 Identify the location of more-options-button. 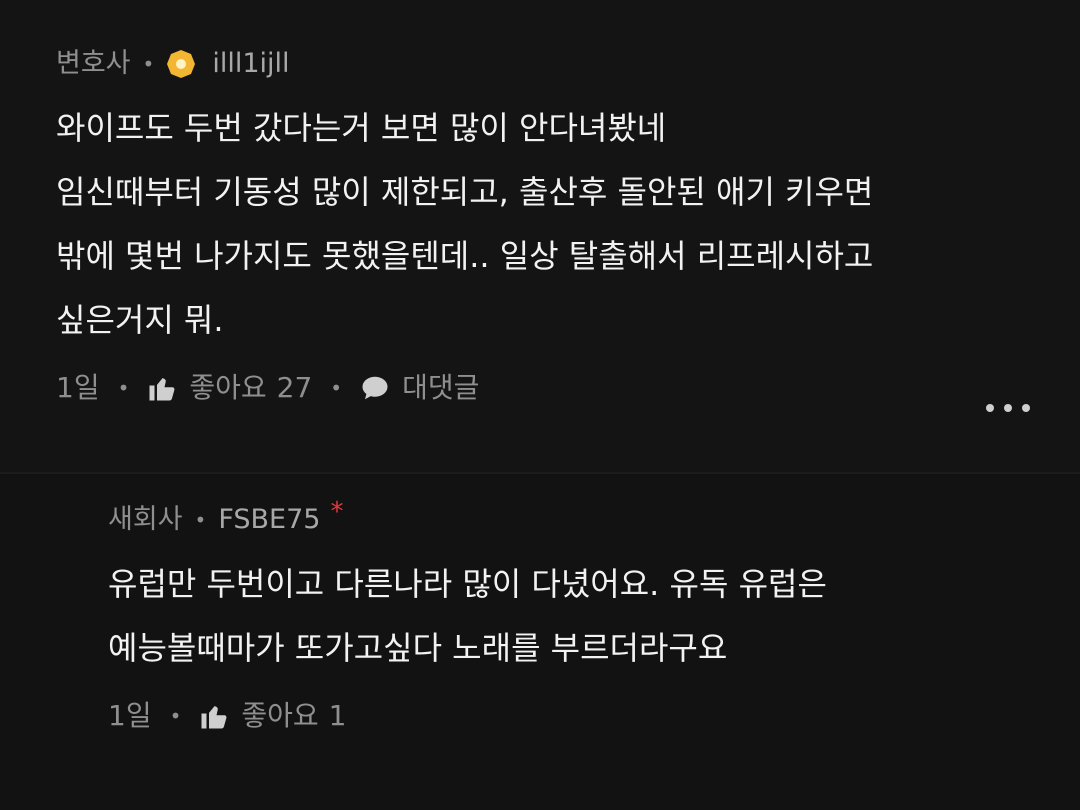
(1008, 408).